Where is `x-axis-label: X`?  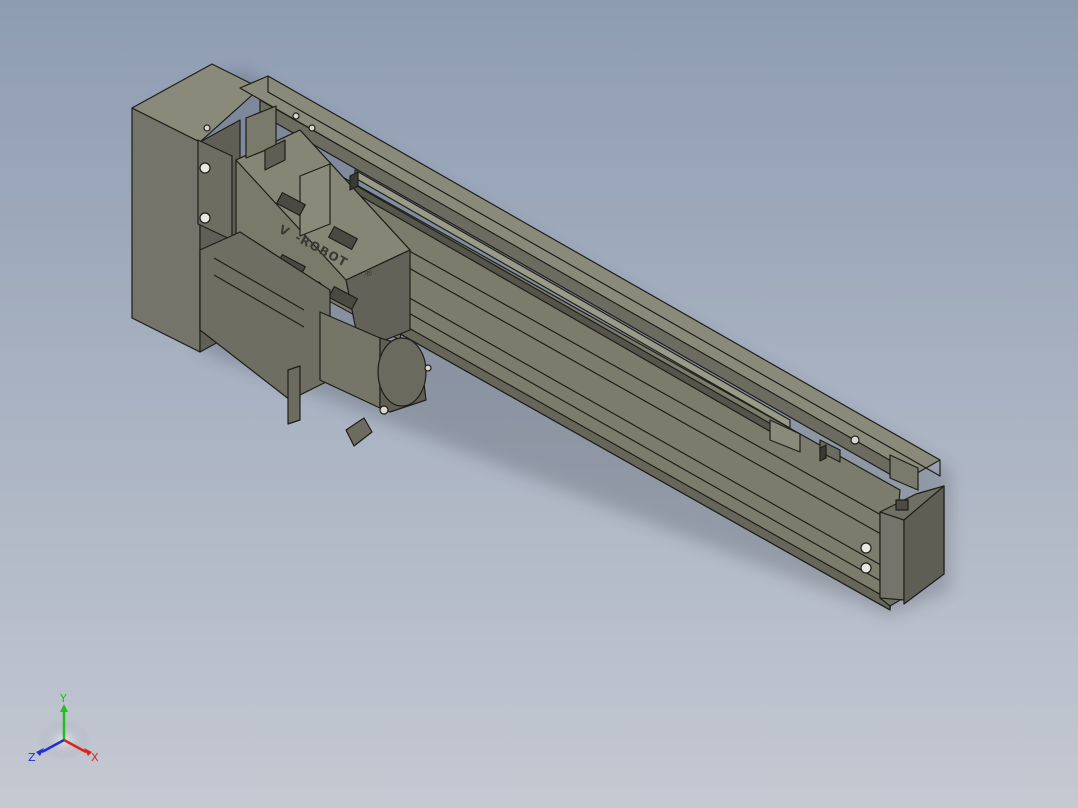 x-axis-label: X is located at coordinates (95, 757).